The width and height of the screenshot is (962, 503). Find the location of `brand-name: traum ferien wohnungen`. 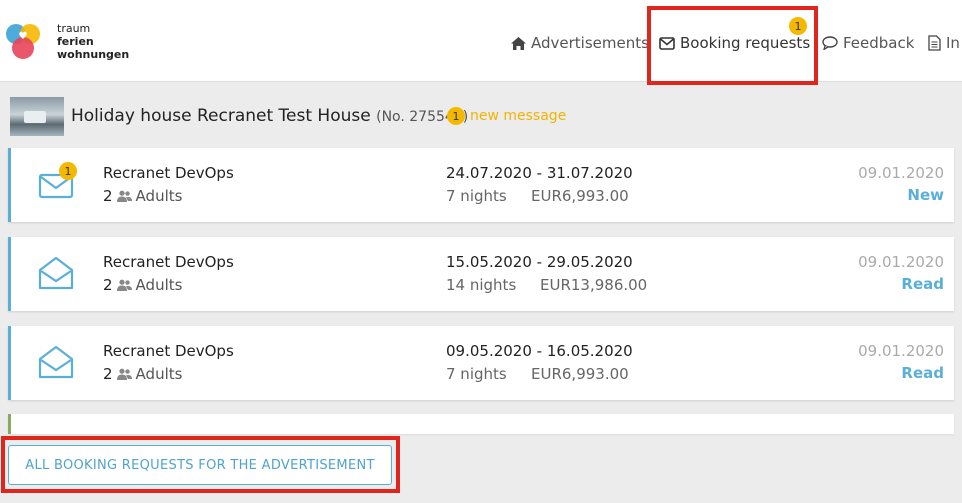

brand-name: traum ferien wohnungen is located at coordinates (93, 41).